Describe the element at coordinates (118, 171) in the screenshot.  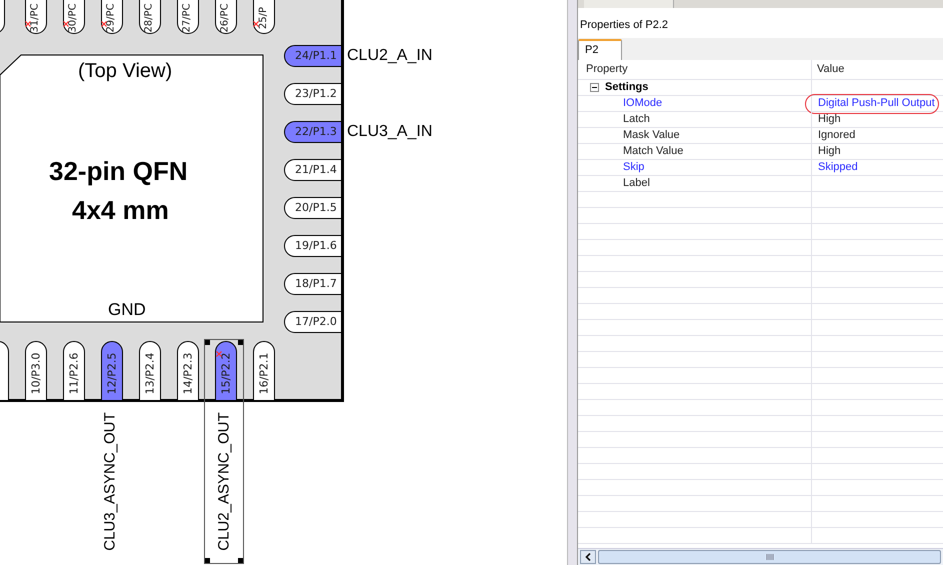
I see `package-label: 32-pin QFN` at that location.